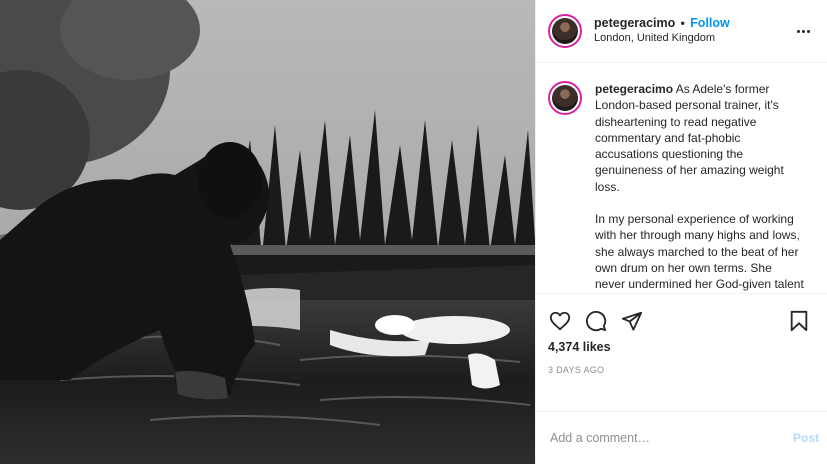  Describe the element at coordinates (710, 23) in the screenshot. I see `follow-button: Follow` at that location.